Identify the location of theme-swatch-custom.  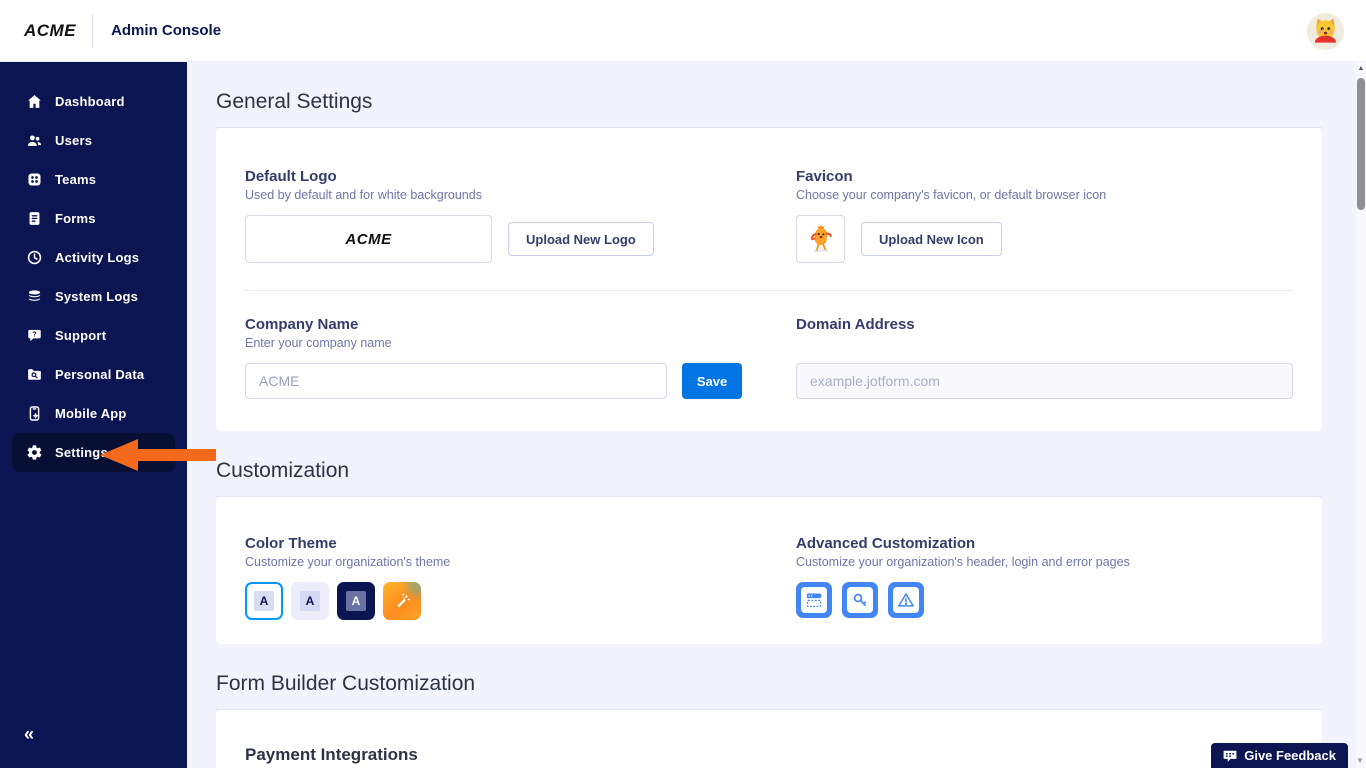
(402, 601).